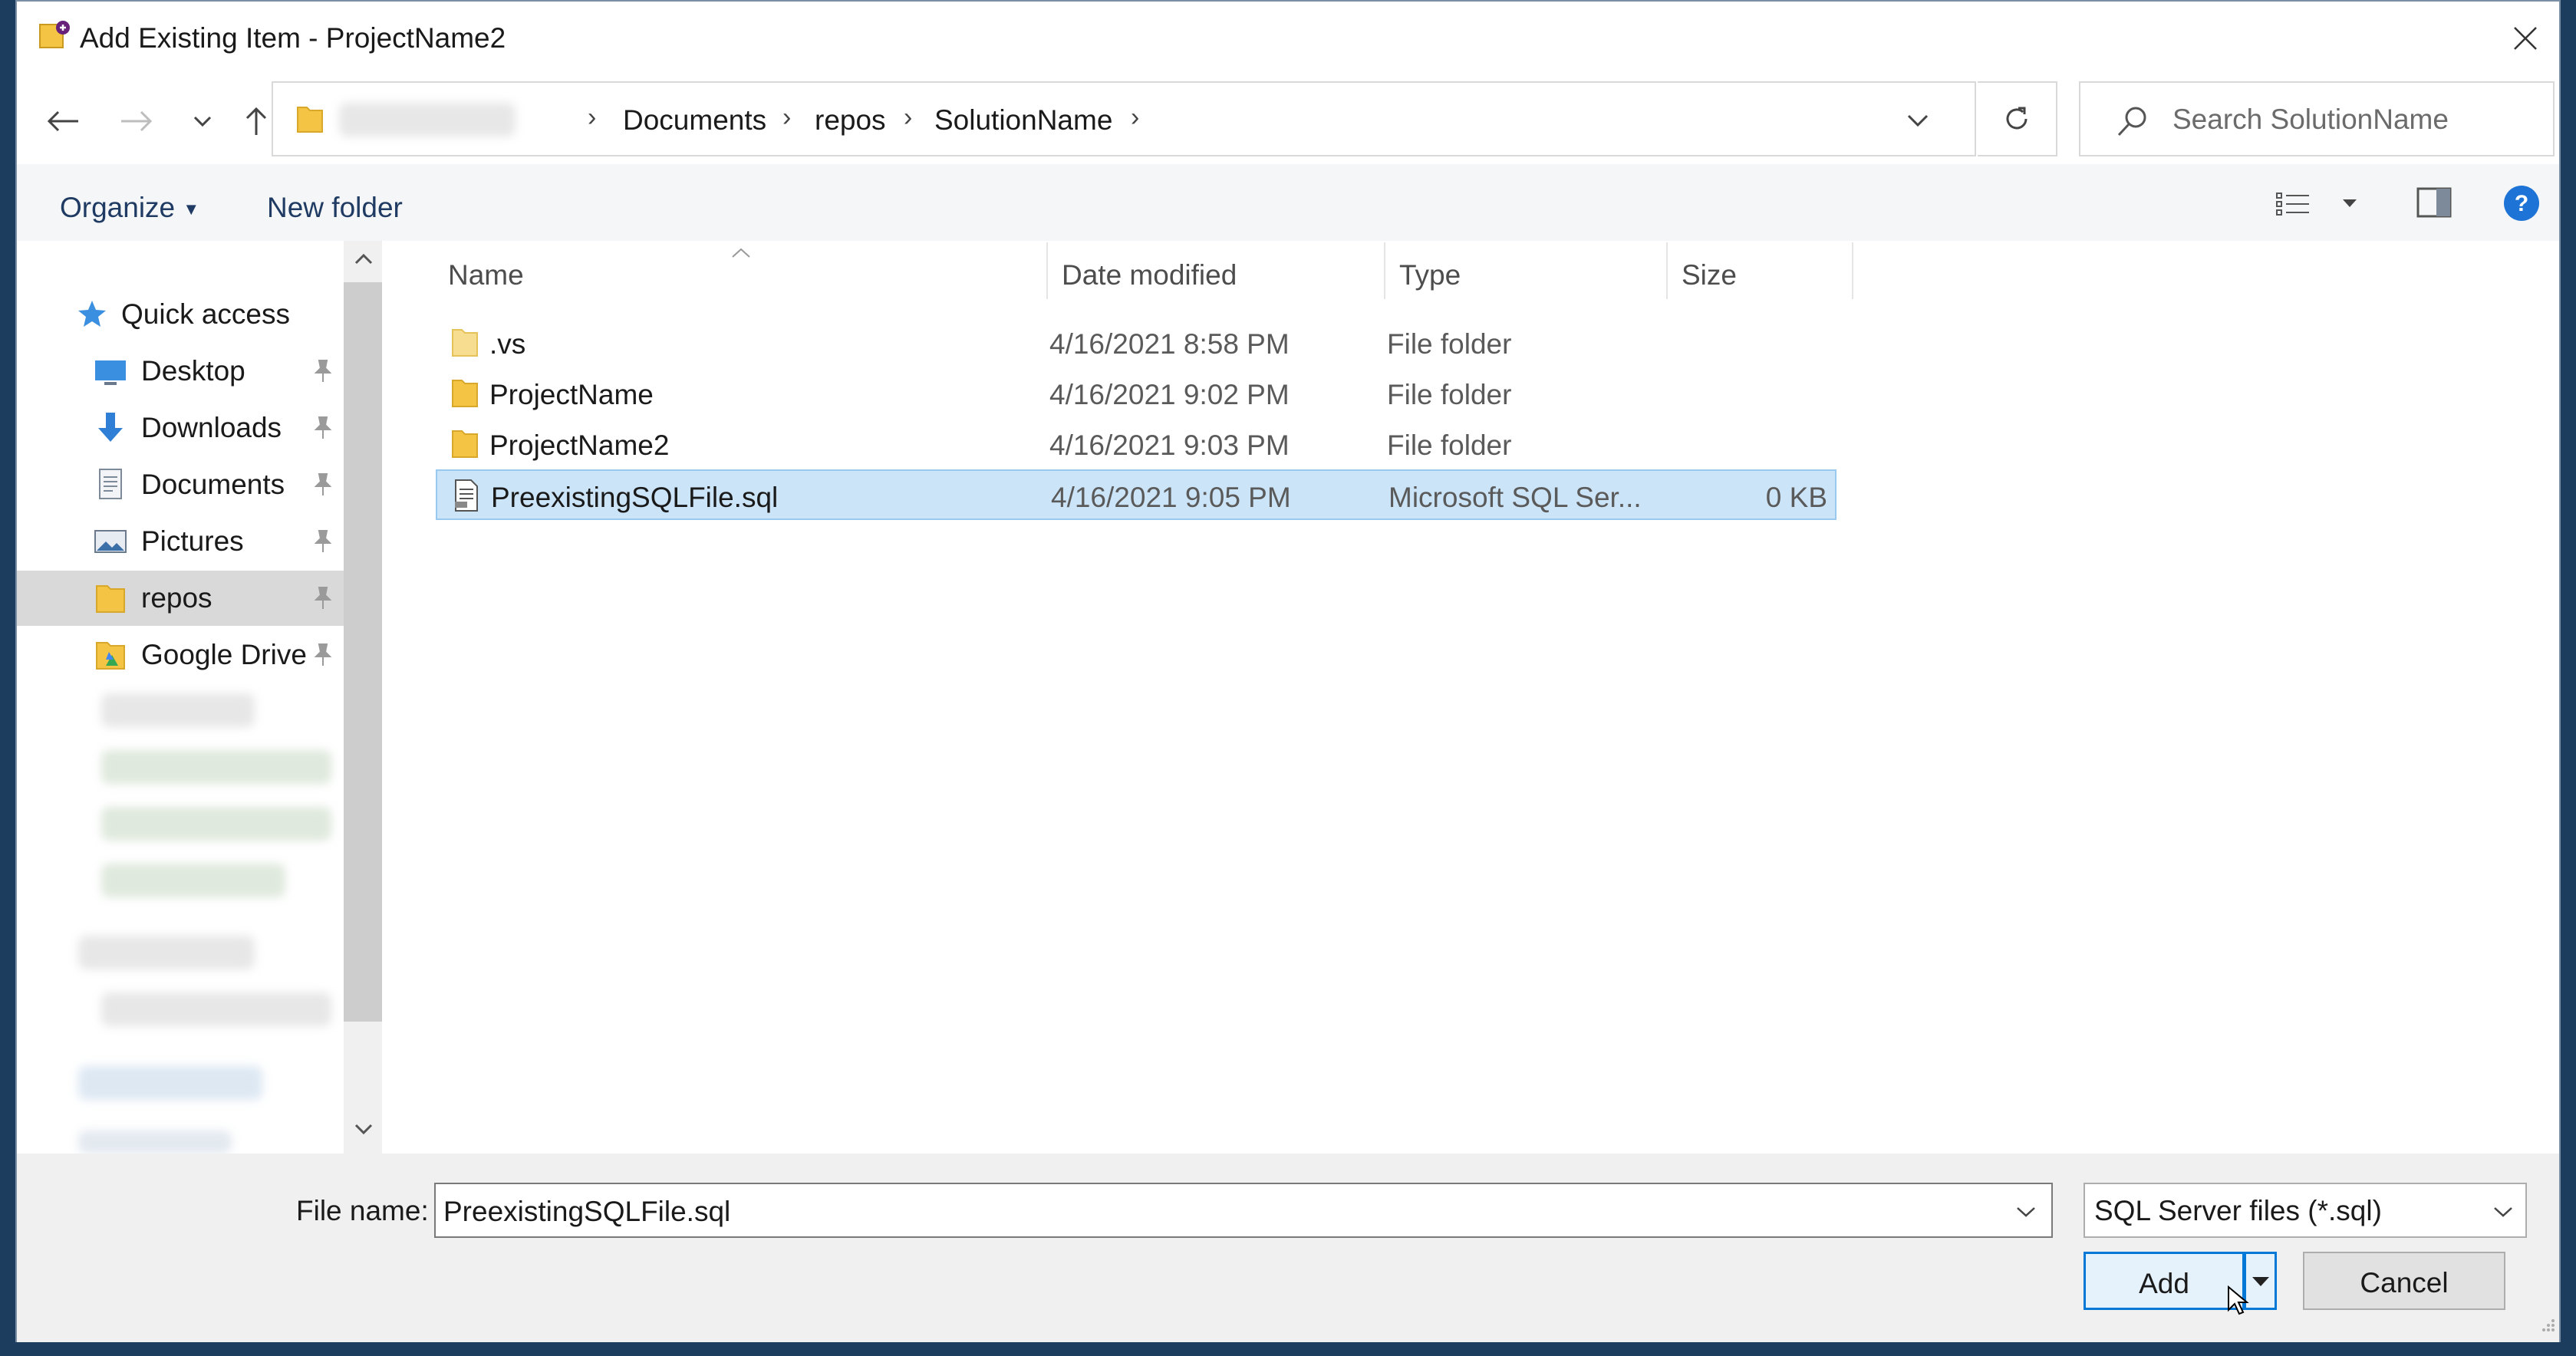 Image resolution: width=2576 pixels, height=1356 pixels. I want to click on column-header-type: Type, so click(1430, 275).